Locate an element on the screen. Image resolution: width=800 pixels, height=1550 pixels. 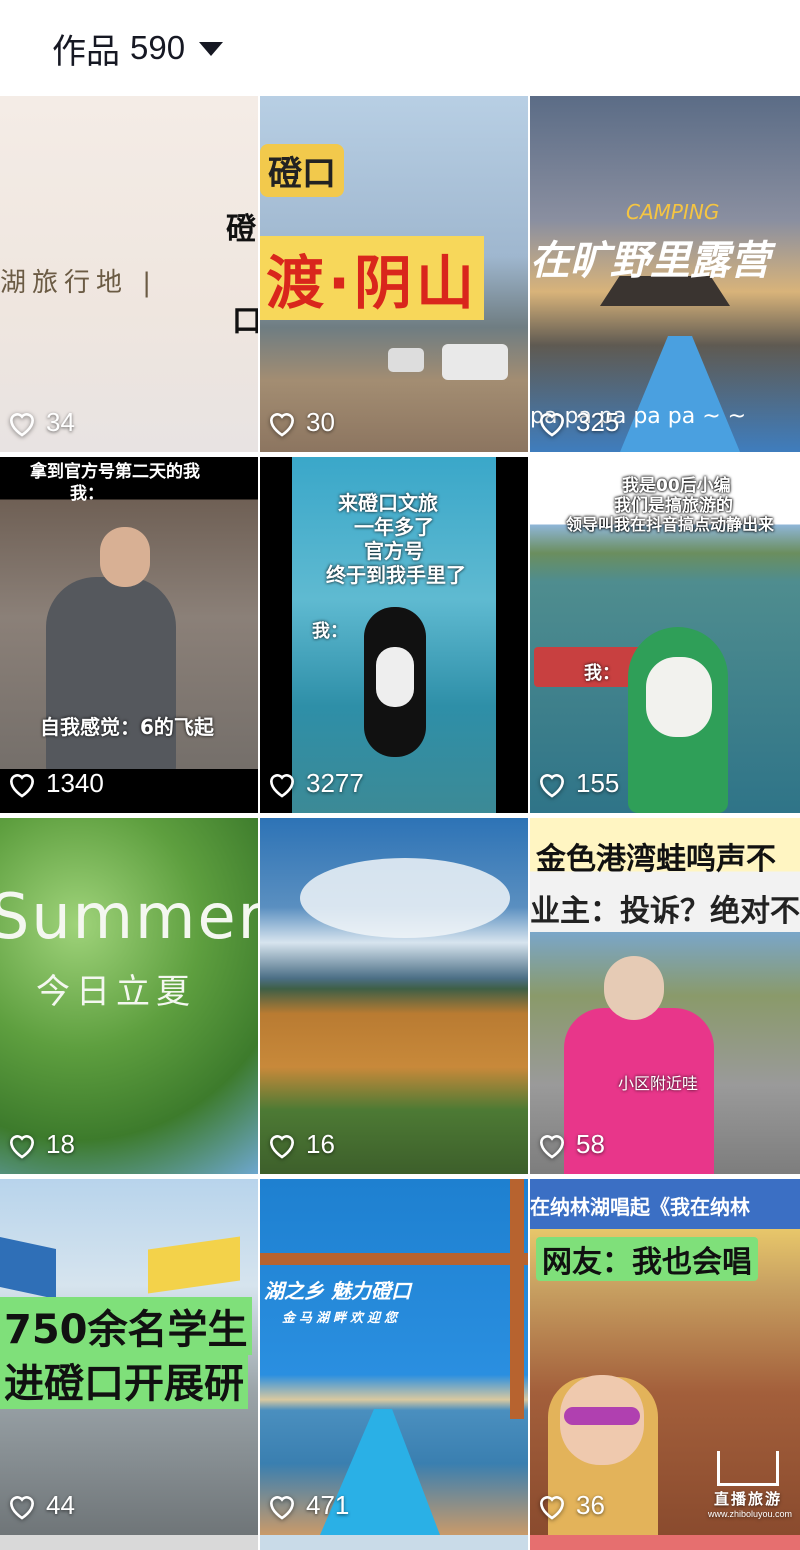
works-count: 590 is located at coordinates (158, 47).